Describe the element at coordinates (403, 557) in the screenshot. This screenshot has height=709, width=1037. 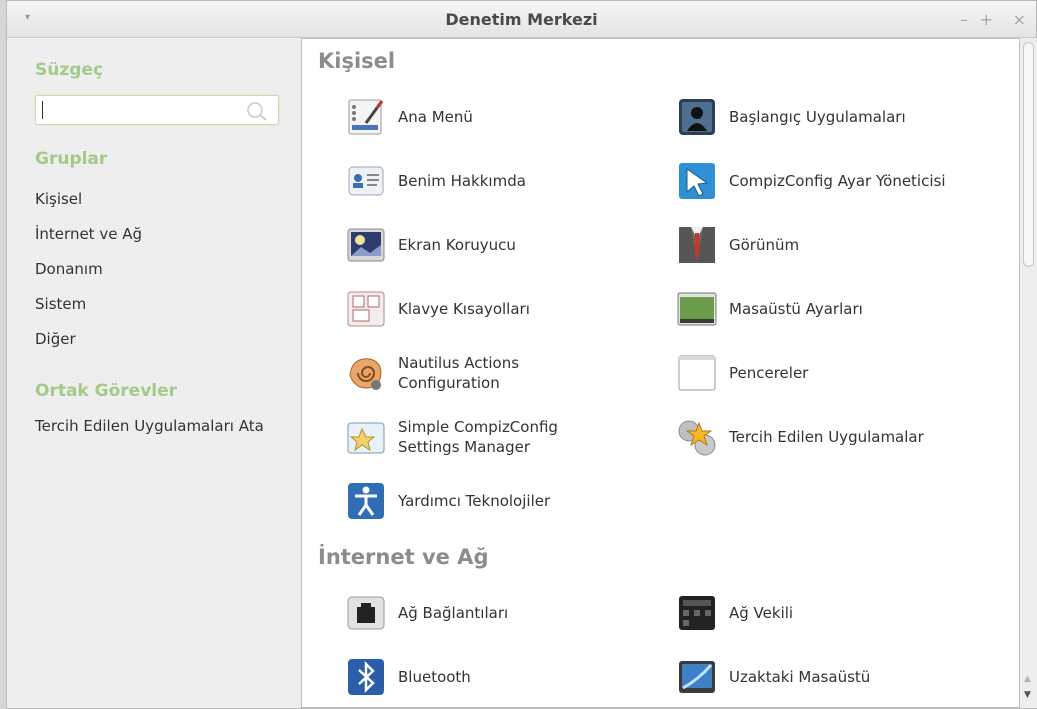
I see `section-title-internet: İnternet ve Ağ` at that location.